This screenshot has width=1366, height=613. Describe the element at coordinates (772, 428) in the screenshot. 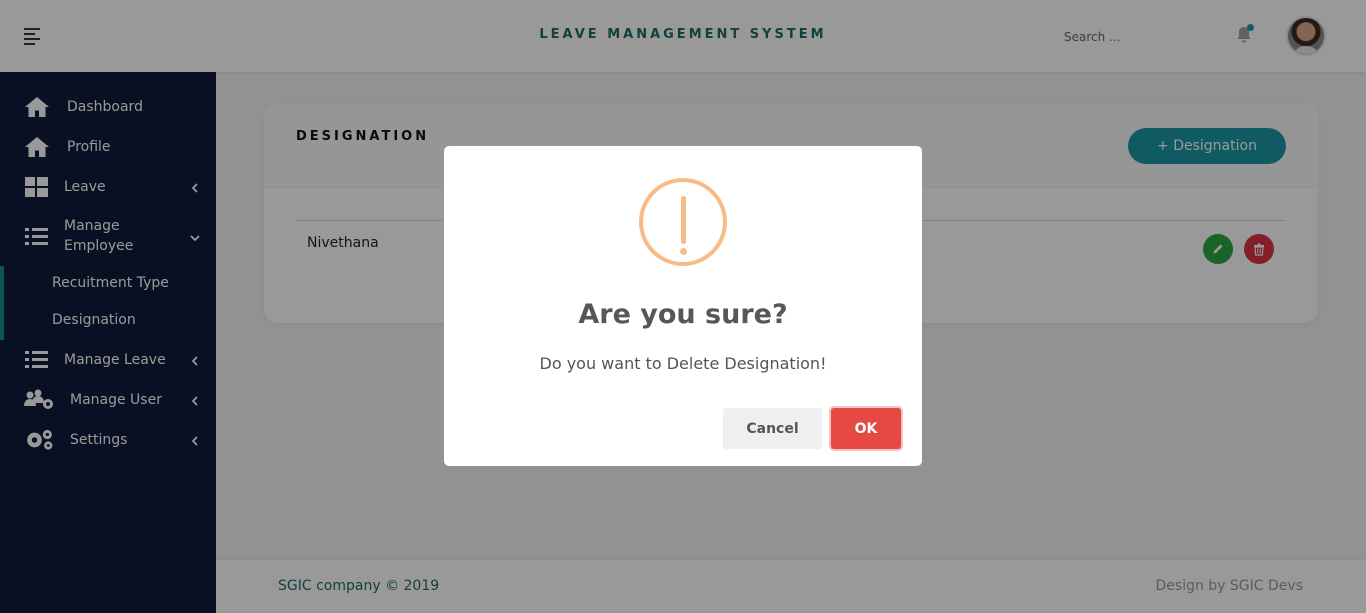

I see `cancel-button: Cancel` at that location.